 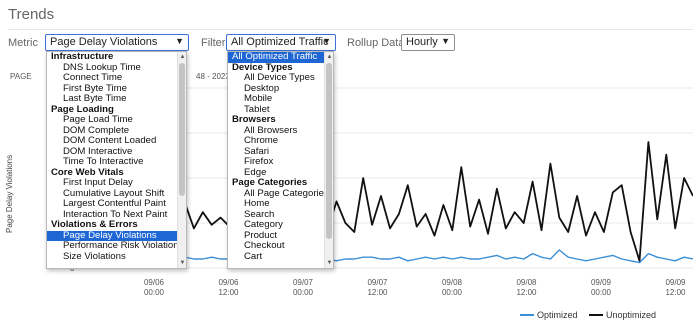 I want to click on rollup-select: Hourly ▼, so click(x=428, y=42).